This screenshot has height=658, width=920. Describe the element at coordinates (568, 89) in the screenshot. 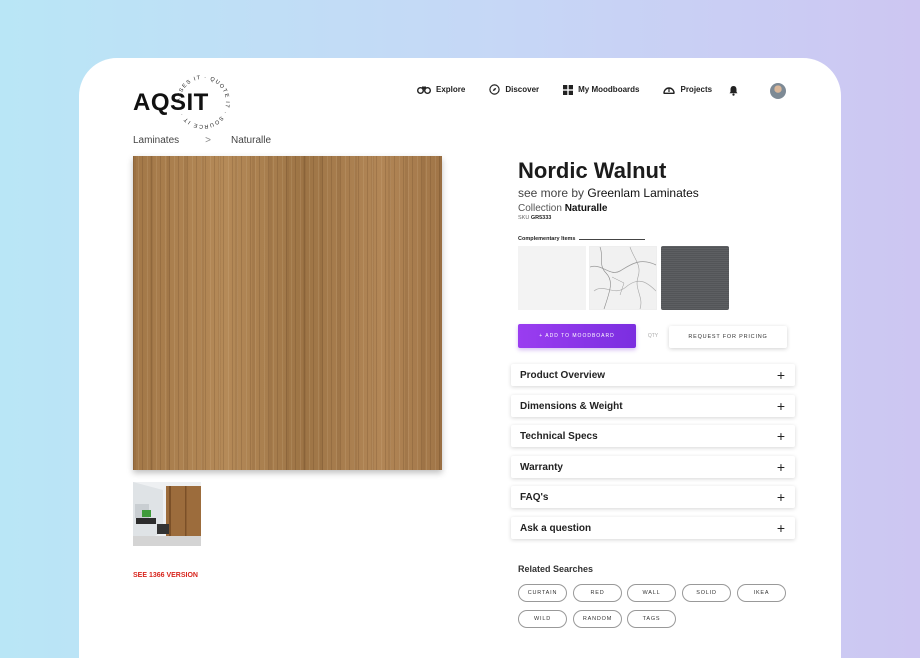

I see `grid-icon` at that location.